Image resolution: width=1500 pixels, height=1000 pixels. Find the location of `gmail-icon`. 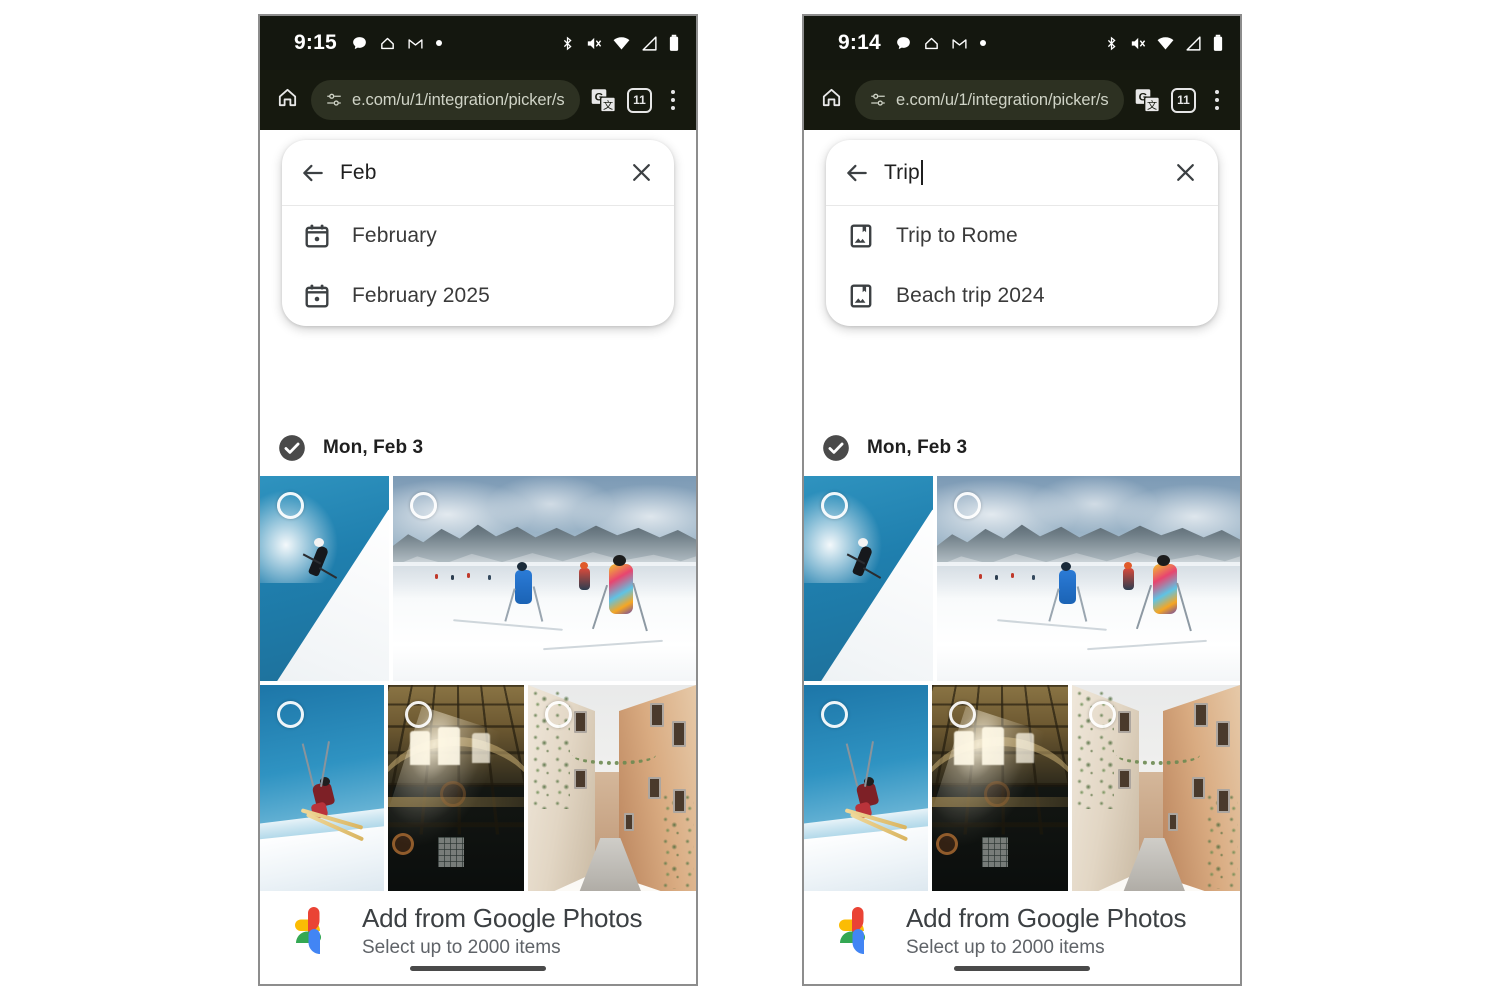

gmail-icon is located at coordinates (959, 43).